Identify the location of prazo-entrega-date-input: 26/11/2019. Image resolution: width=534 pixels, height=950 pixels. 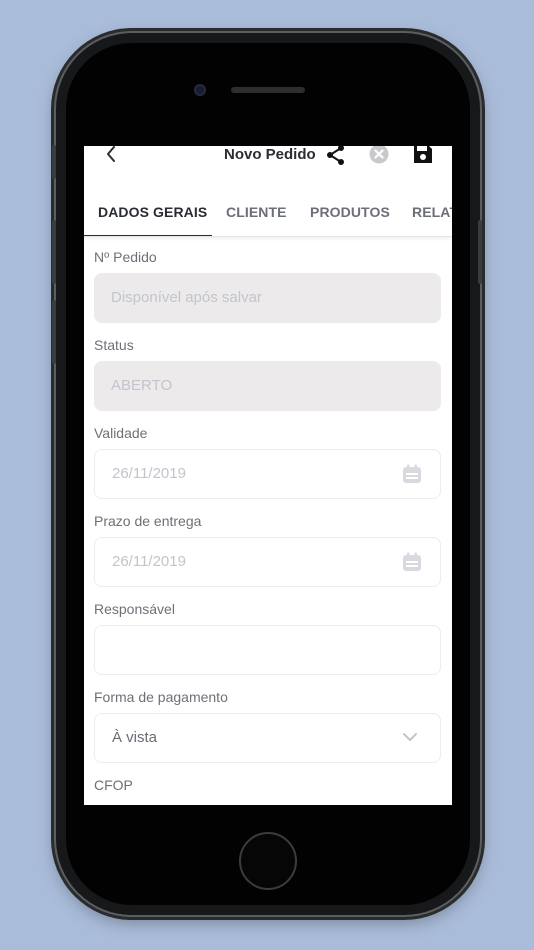
(267, 562).